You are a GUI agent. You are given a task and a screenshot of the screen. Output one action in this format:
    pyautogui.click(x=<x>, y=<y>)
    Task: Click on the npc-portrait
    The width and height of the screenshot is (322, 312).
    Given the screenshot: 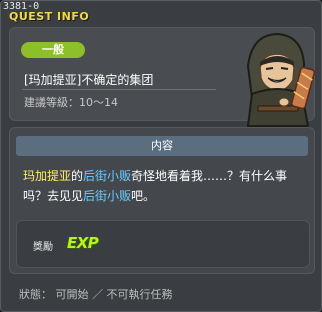 What is the action you would take?
    pyautogui.click(x=281, y=79)
    